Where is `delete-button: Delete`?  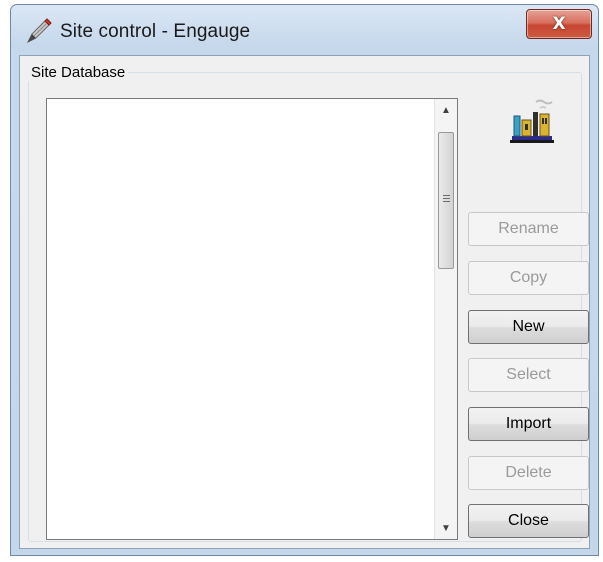
delete-button: Delete is located at coordinates (528, 473).